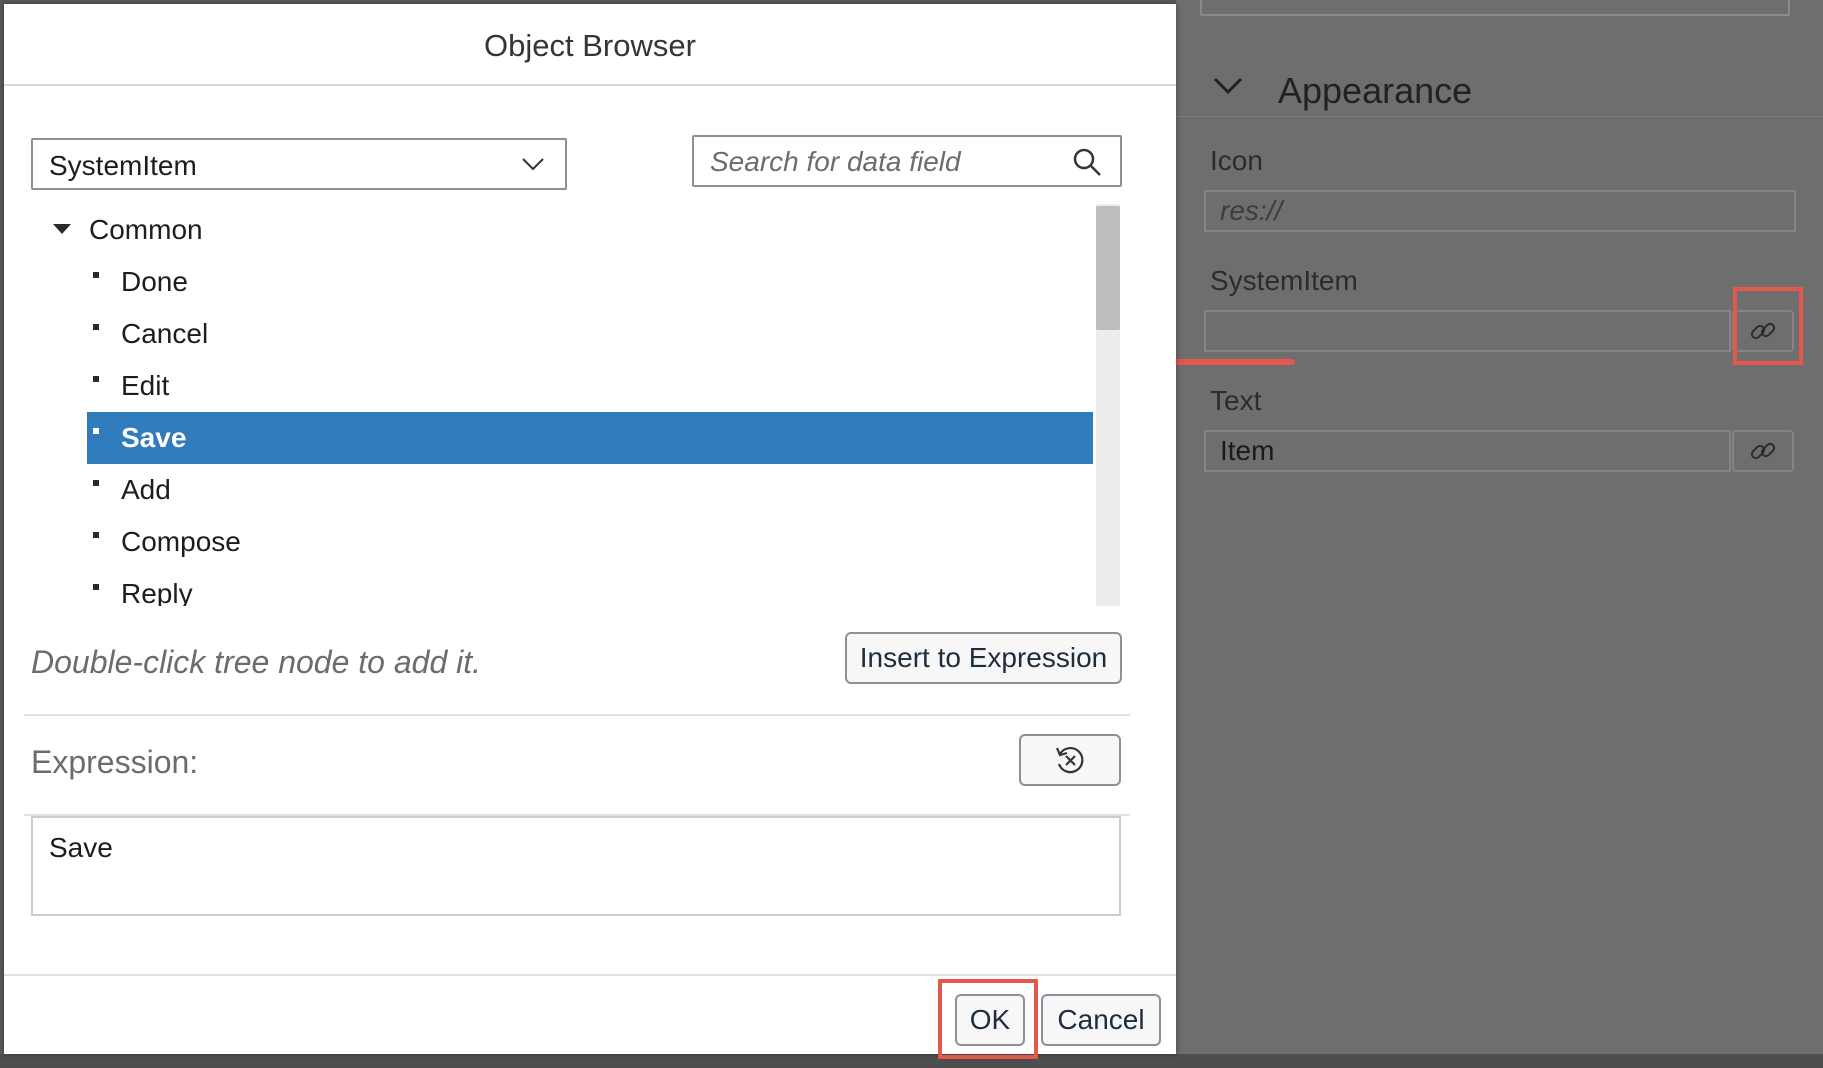  I want to click on caret-down-icon, so click(62, 229).